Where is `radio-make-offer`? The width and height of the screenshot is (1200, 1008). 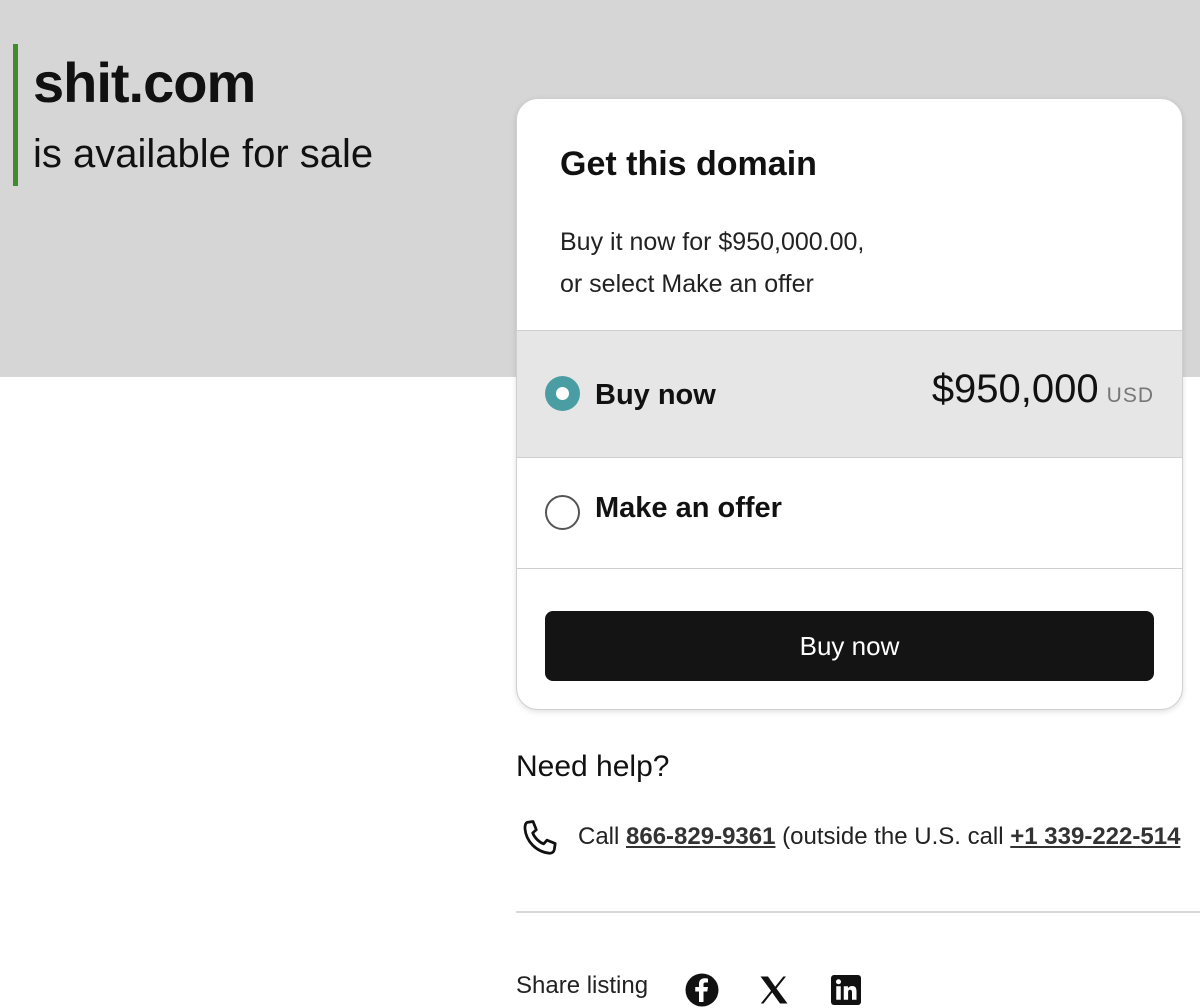
radio-make-offer is located at coordinates (562, 512).